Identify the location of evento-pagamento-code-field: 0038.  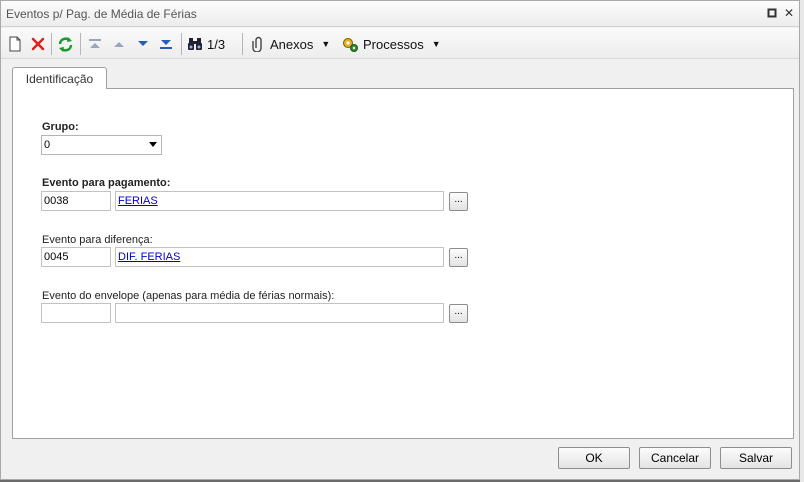
(76, 201).